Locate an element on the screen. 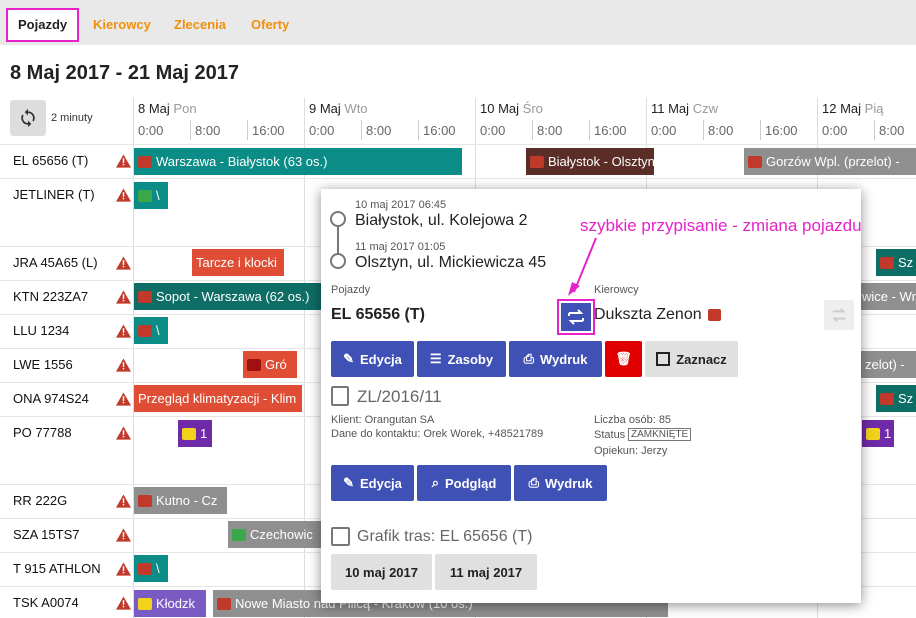 Image resolution: width=916 pixels, height=618 pixels. edit-button: ✎ Edycja is located at coordinates (372, 359).